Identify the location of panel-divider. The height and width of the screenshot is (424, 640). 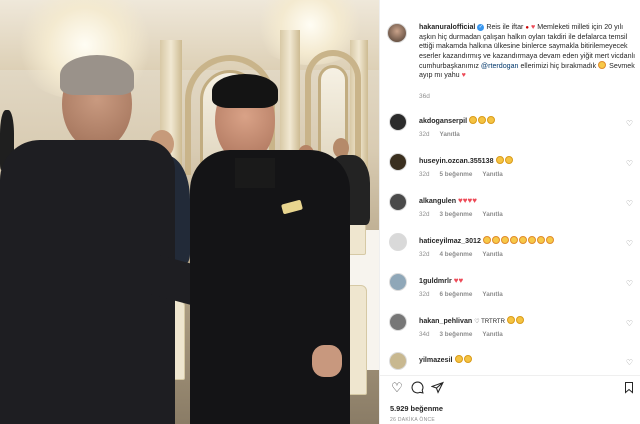
(509, 375).